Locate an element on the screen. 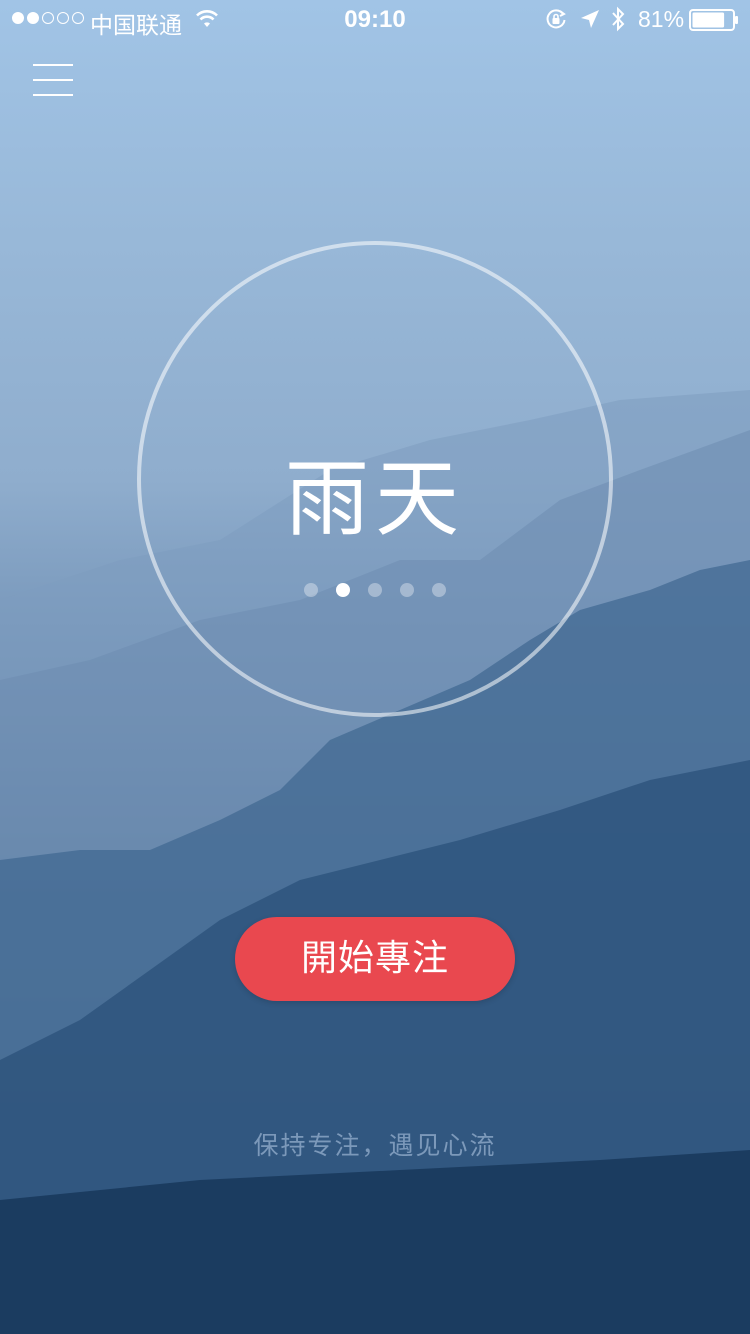  battery-icon is located at coordinates (713, 20).